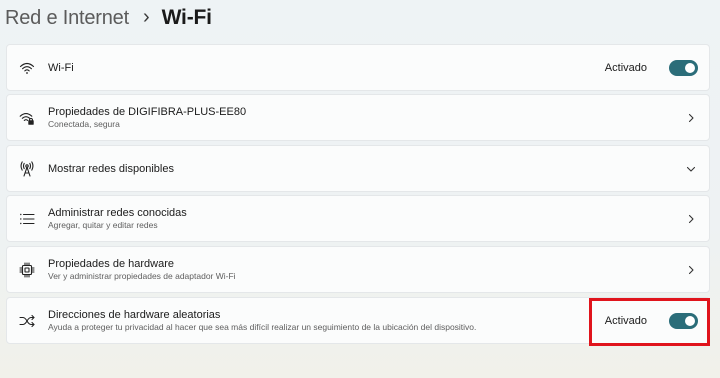  What do you see at coordinates (27, 269) in the screenshot?
I see `chip-icon` at bounding box center [27, 269].